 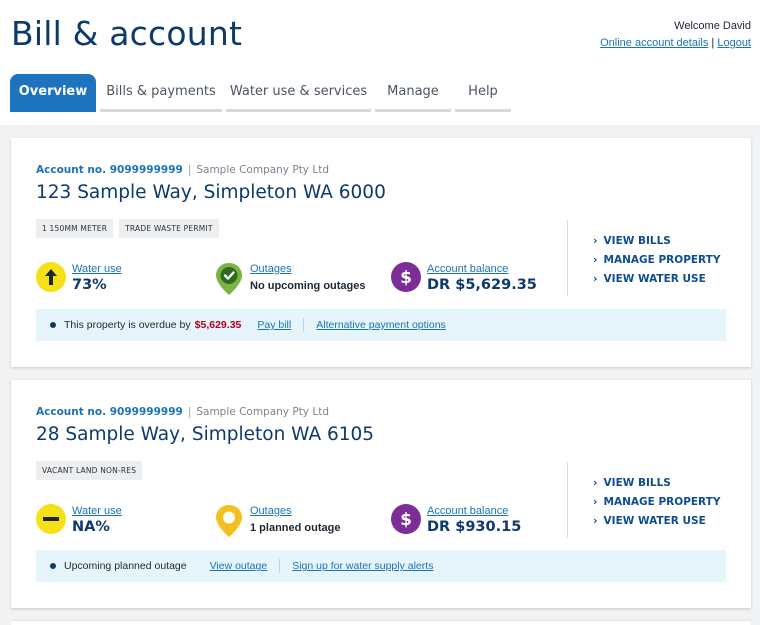 What do you see at coordinates (53, 93) in the screenshot?
I see `tab-overview: Overview` at bounding box center [53, 93].